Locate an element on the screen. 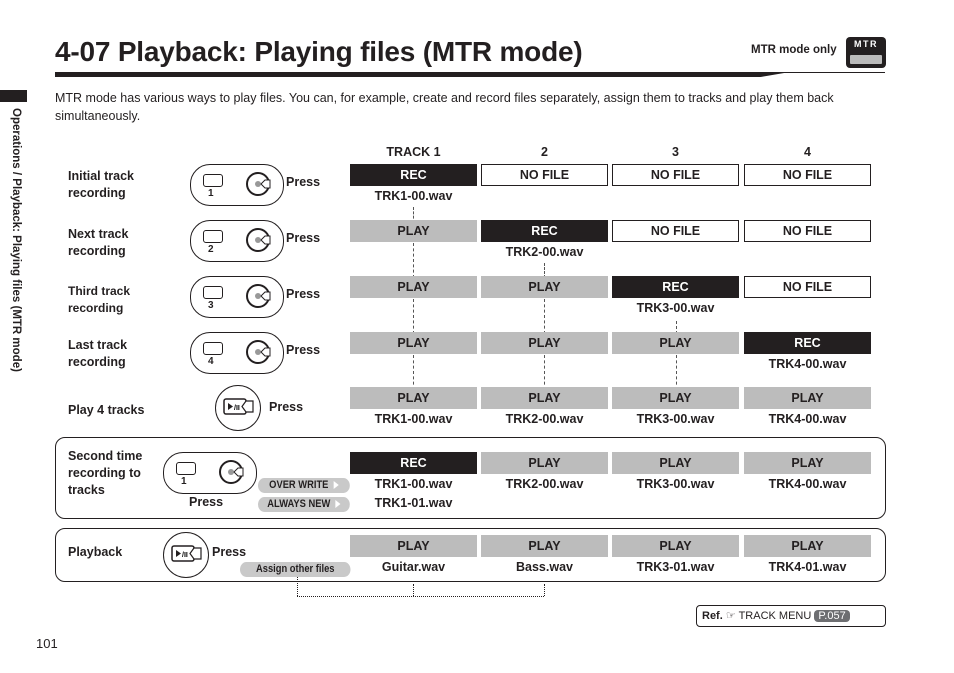 The height and width of the screenshot is (673, 954). option-always-new: ALWAYS NEW is located at coordinates (304, 504).